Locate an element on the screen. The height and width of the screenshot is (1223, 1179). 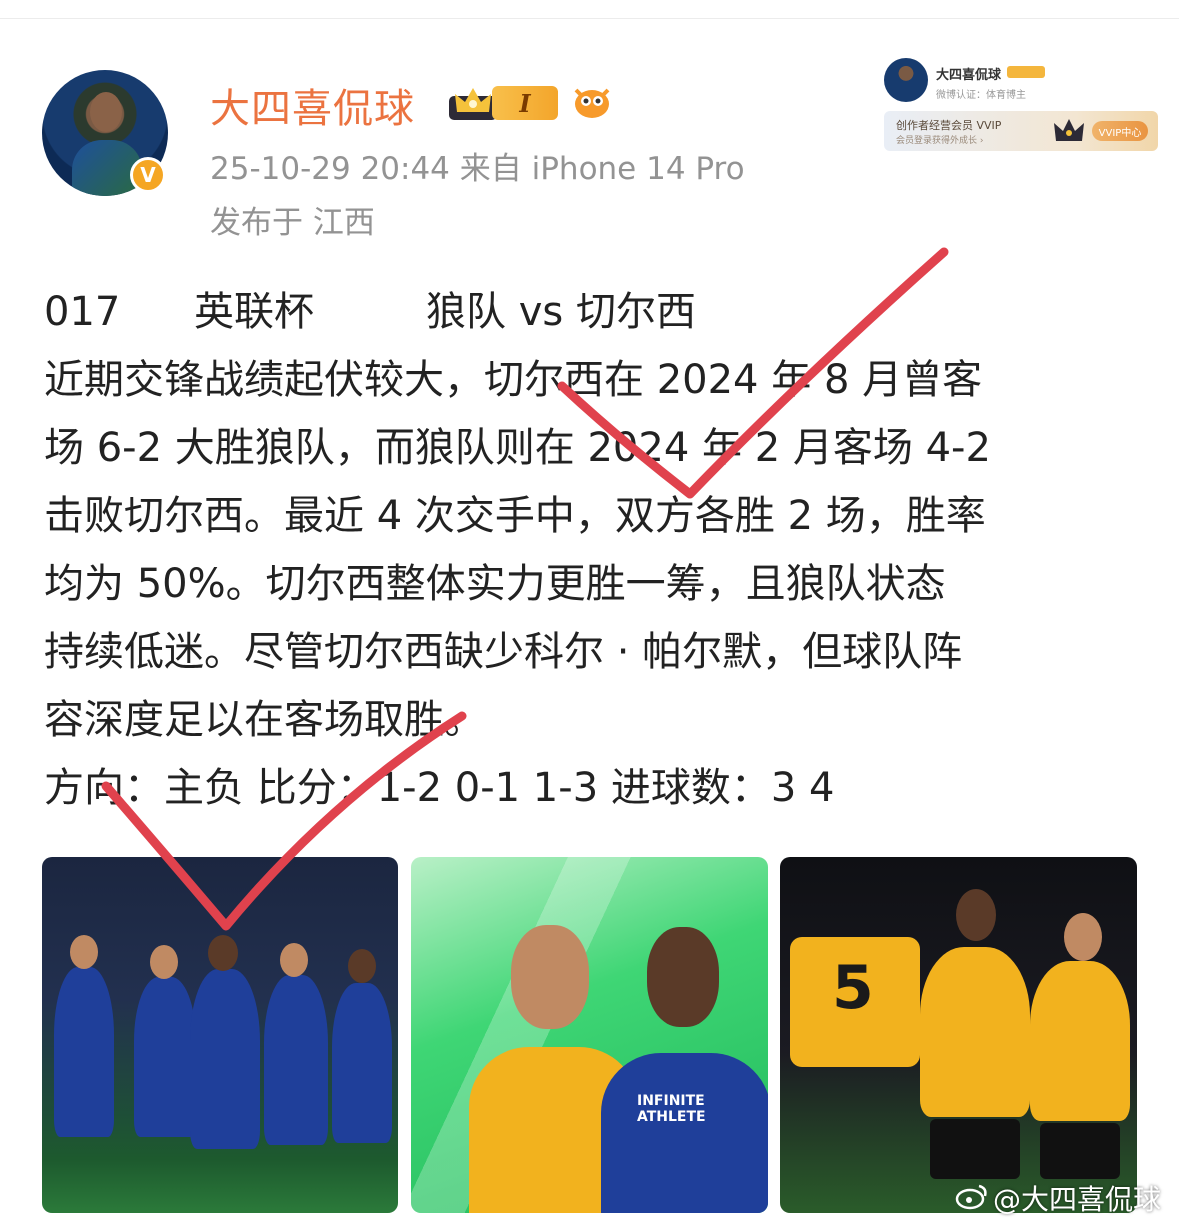
body-line: 击败切尔西。最近 4 次交手中，双方各胜 2 场，胜率 is located at coordinates (515, 516).